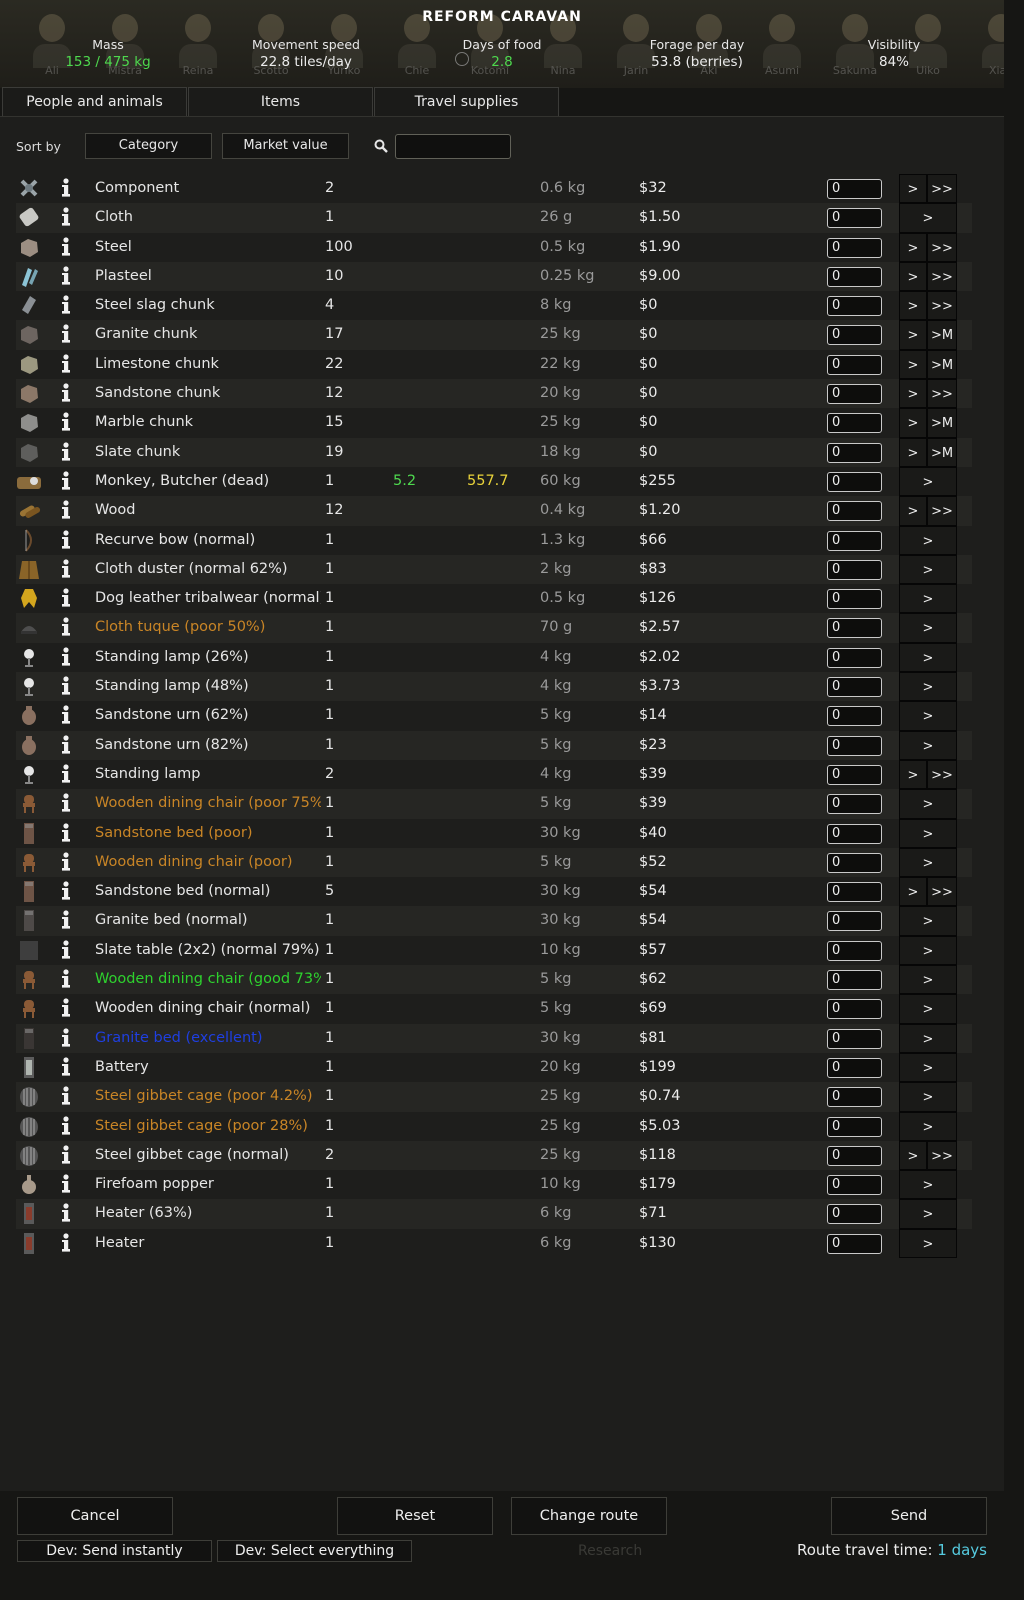  What do you see at coordinates (466, 102) in the screenshot?
I see `tab-travel-supplies: Travel supplies` at bounding box center [466, 102].